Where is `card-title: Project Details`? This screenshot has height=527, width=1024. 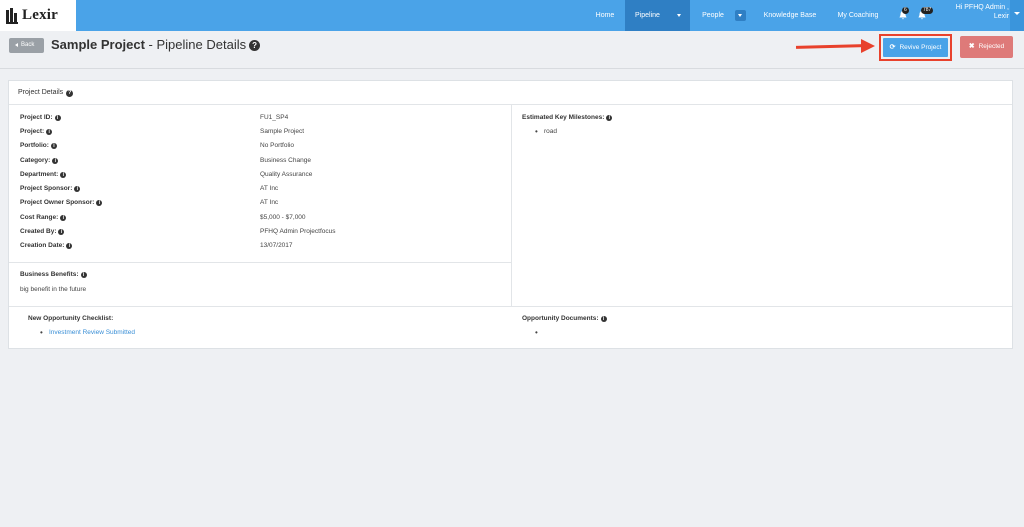
card-title: Project Details is located at coordinates (41, 92).